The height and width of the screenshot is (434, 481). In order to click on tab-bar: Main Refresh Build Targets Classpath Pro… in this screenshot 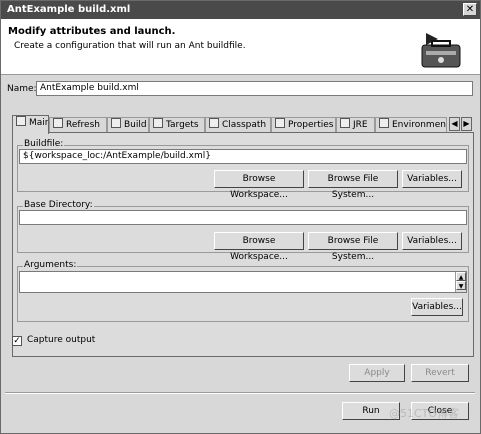, I will do `click(243, 124)`.